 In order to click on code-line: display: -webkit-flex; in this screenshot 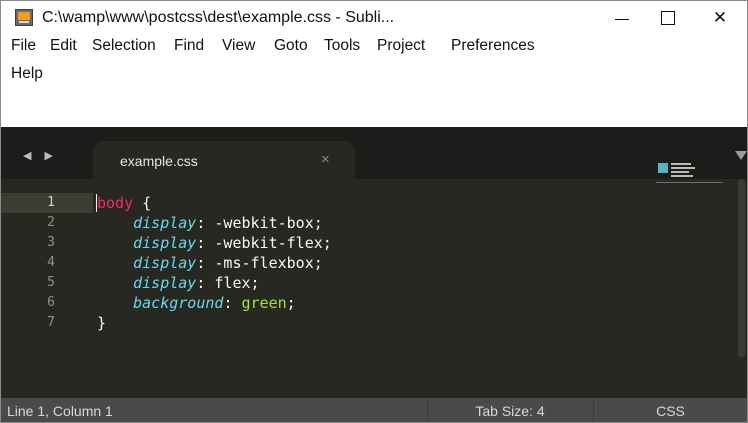, I will do `click(214, 243)`.